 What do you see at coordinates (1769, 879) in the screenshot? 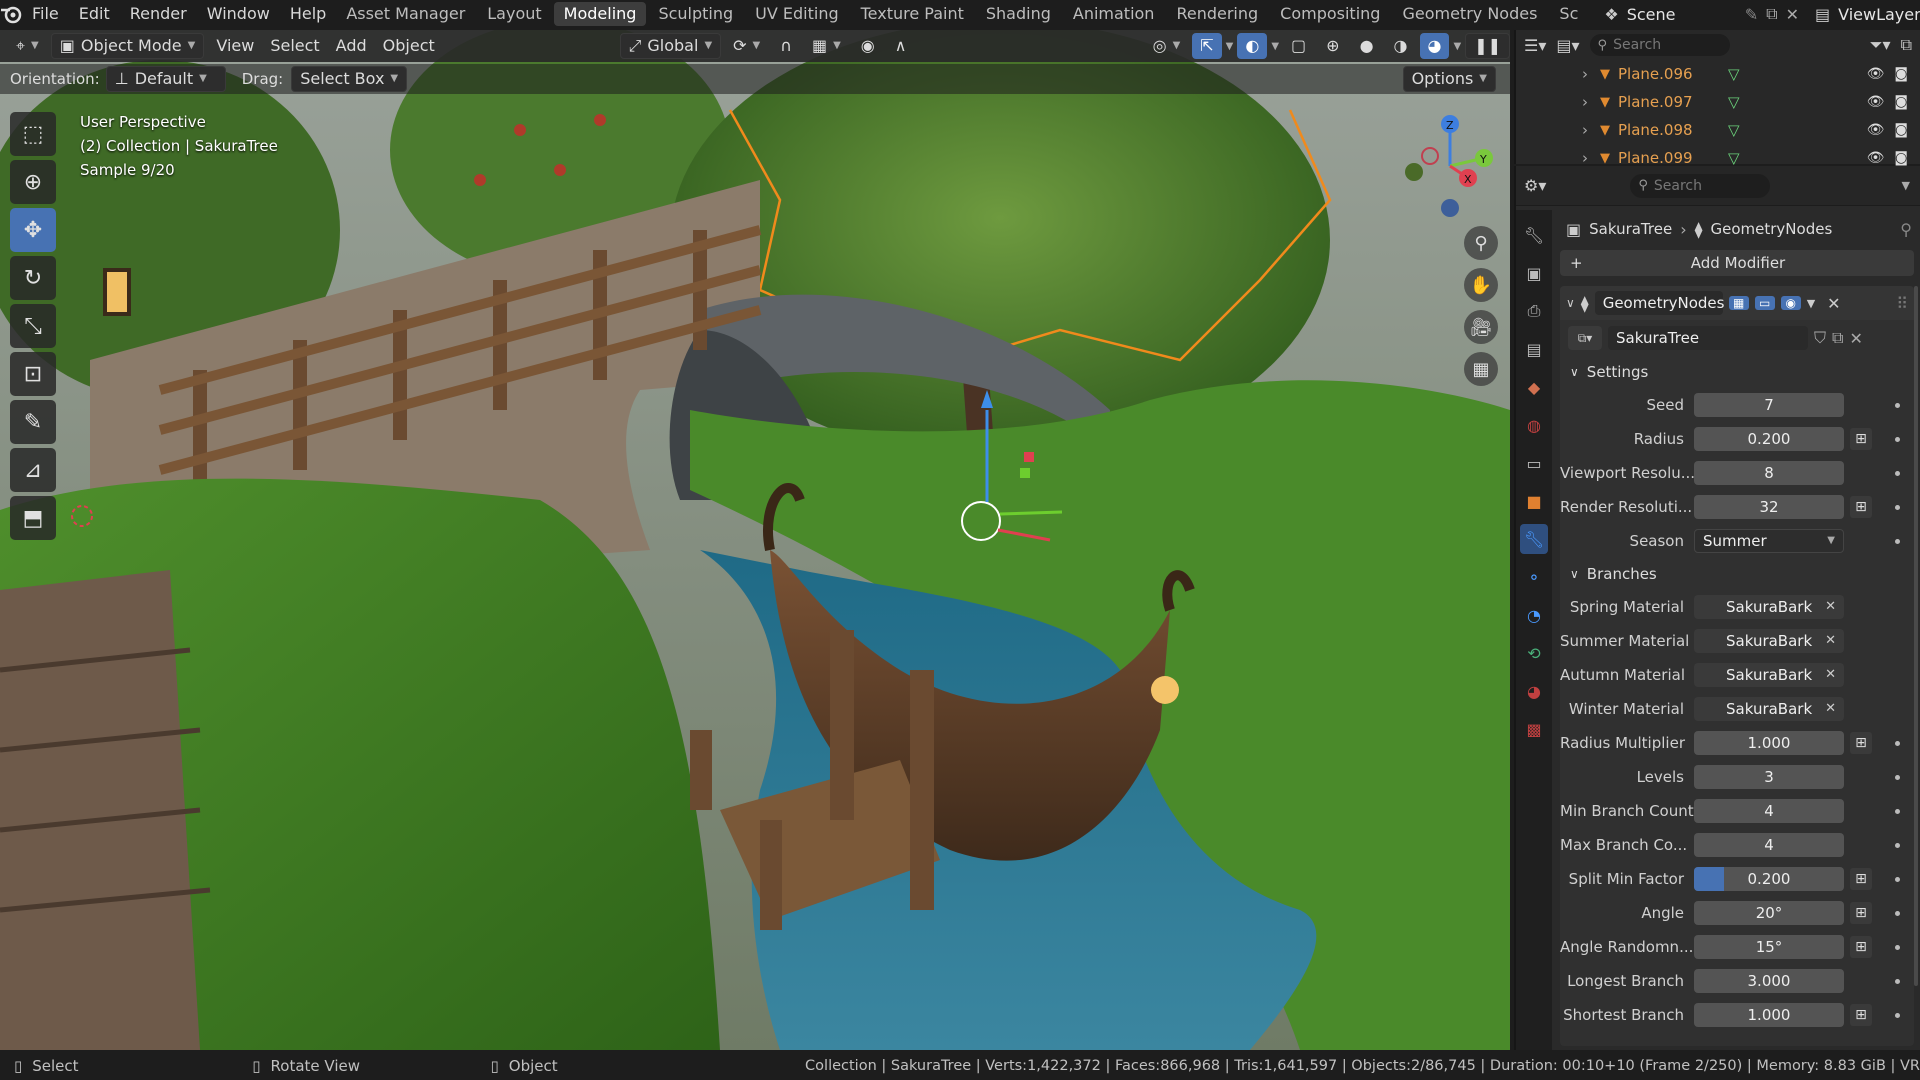
I see `property-value-field: 0.200` at bounding box center [1769, 879].